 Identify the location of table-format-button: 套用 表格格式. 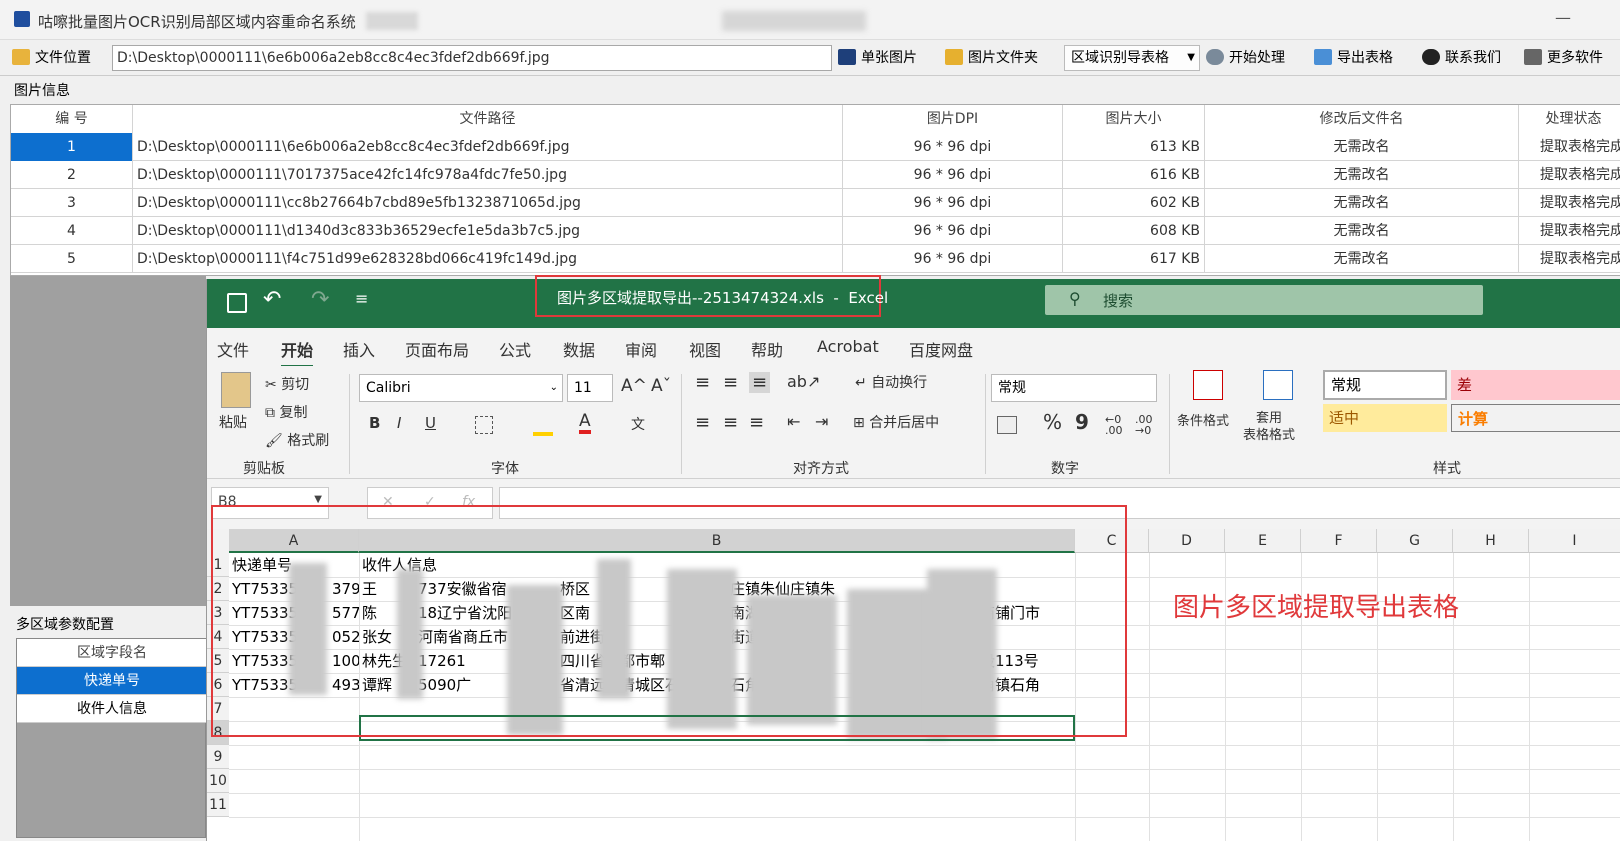
(1269, 427).